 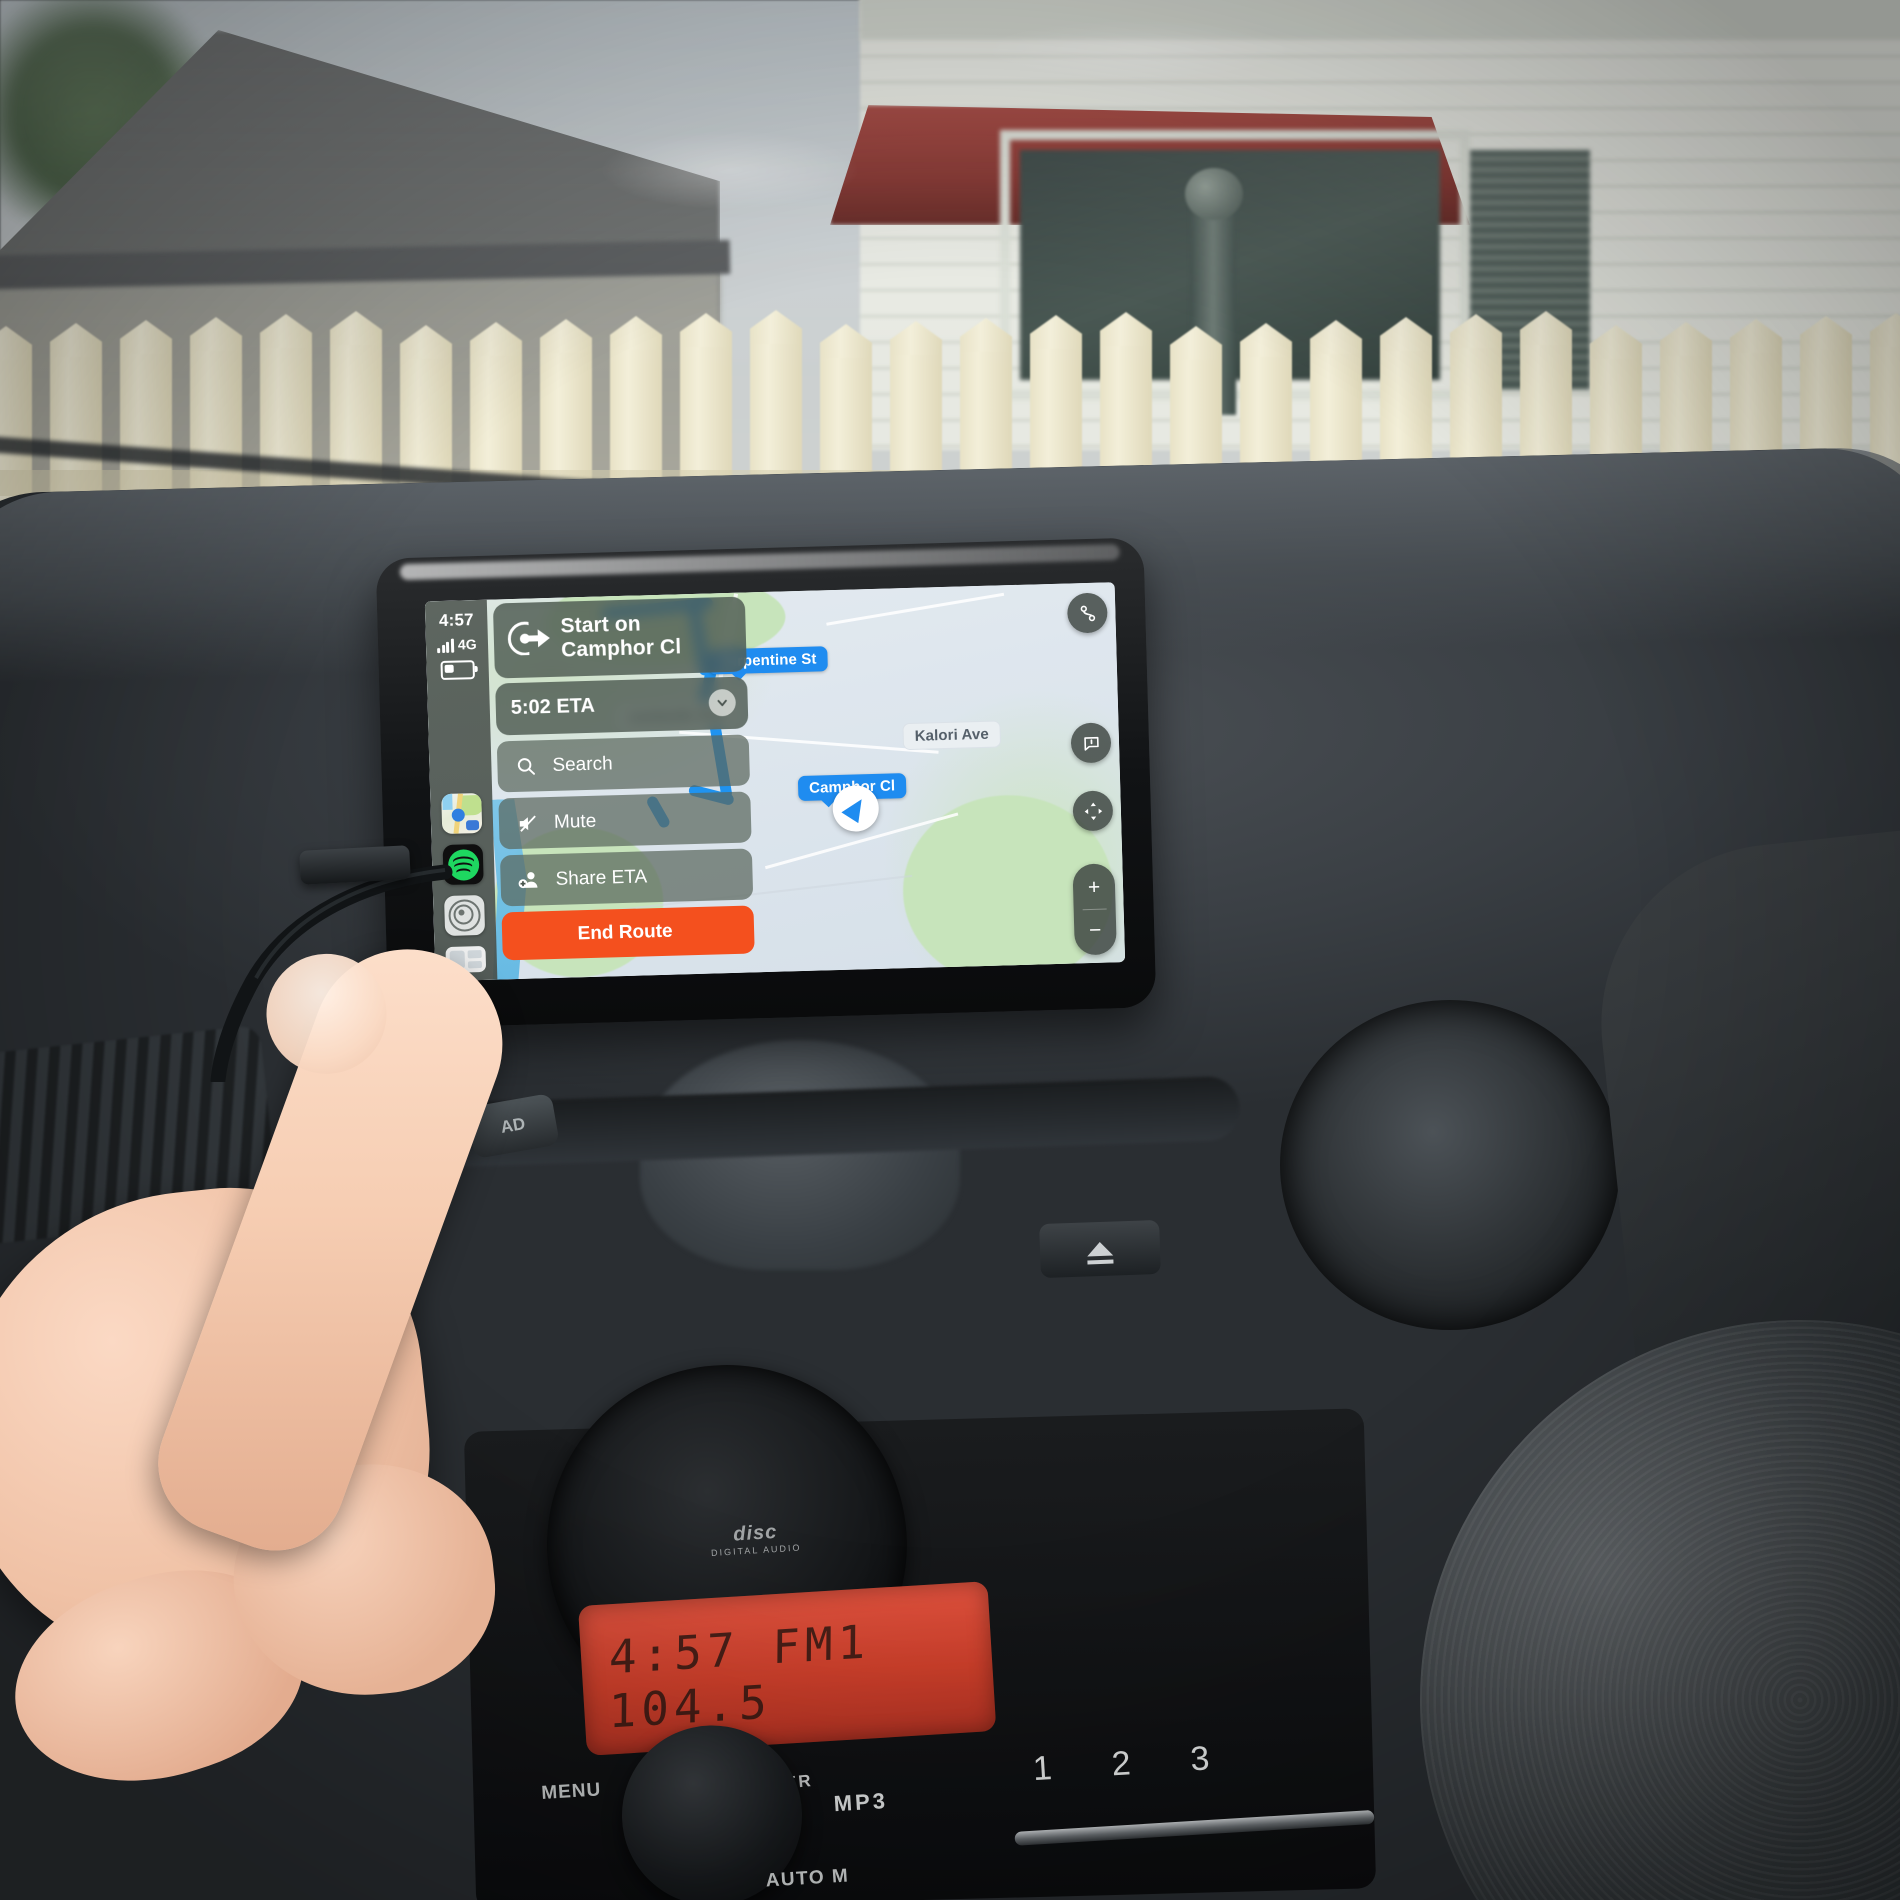 I want to click on search-menu-label: Search, so click(x=582, y=764).